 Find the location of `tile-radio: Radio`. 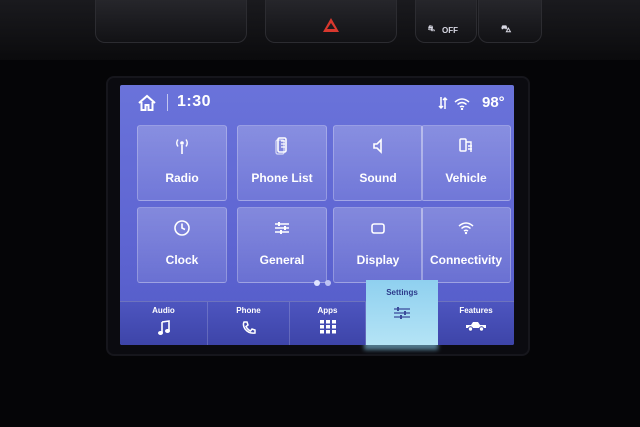

tile-radio: Radio is located at coordinates (182, 163).